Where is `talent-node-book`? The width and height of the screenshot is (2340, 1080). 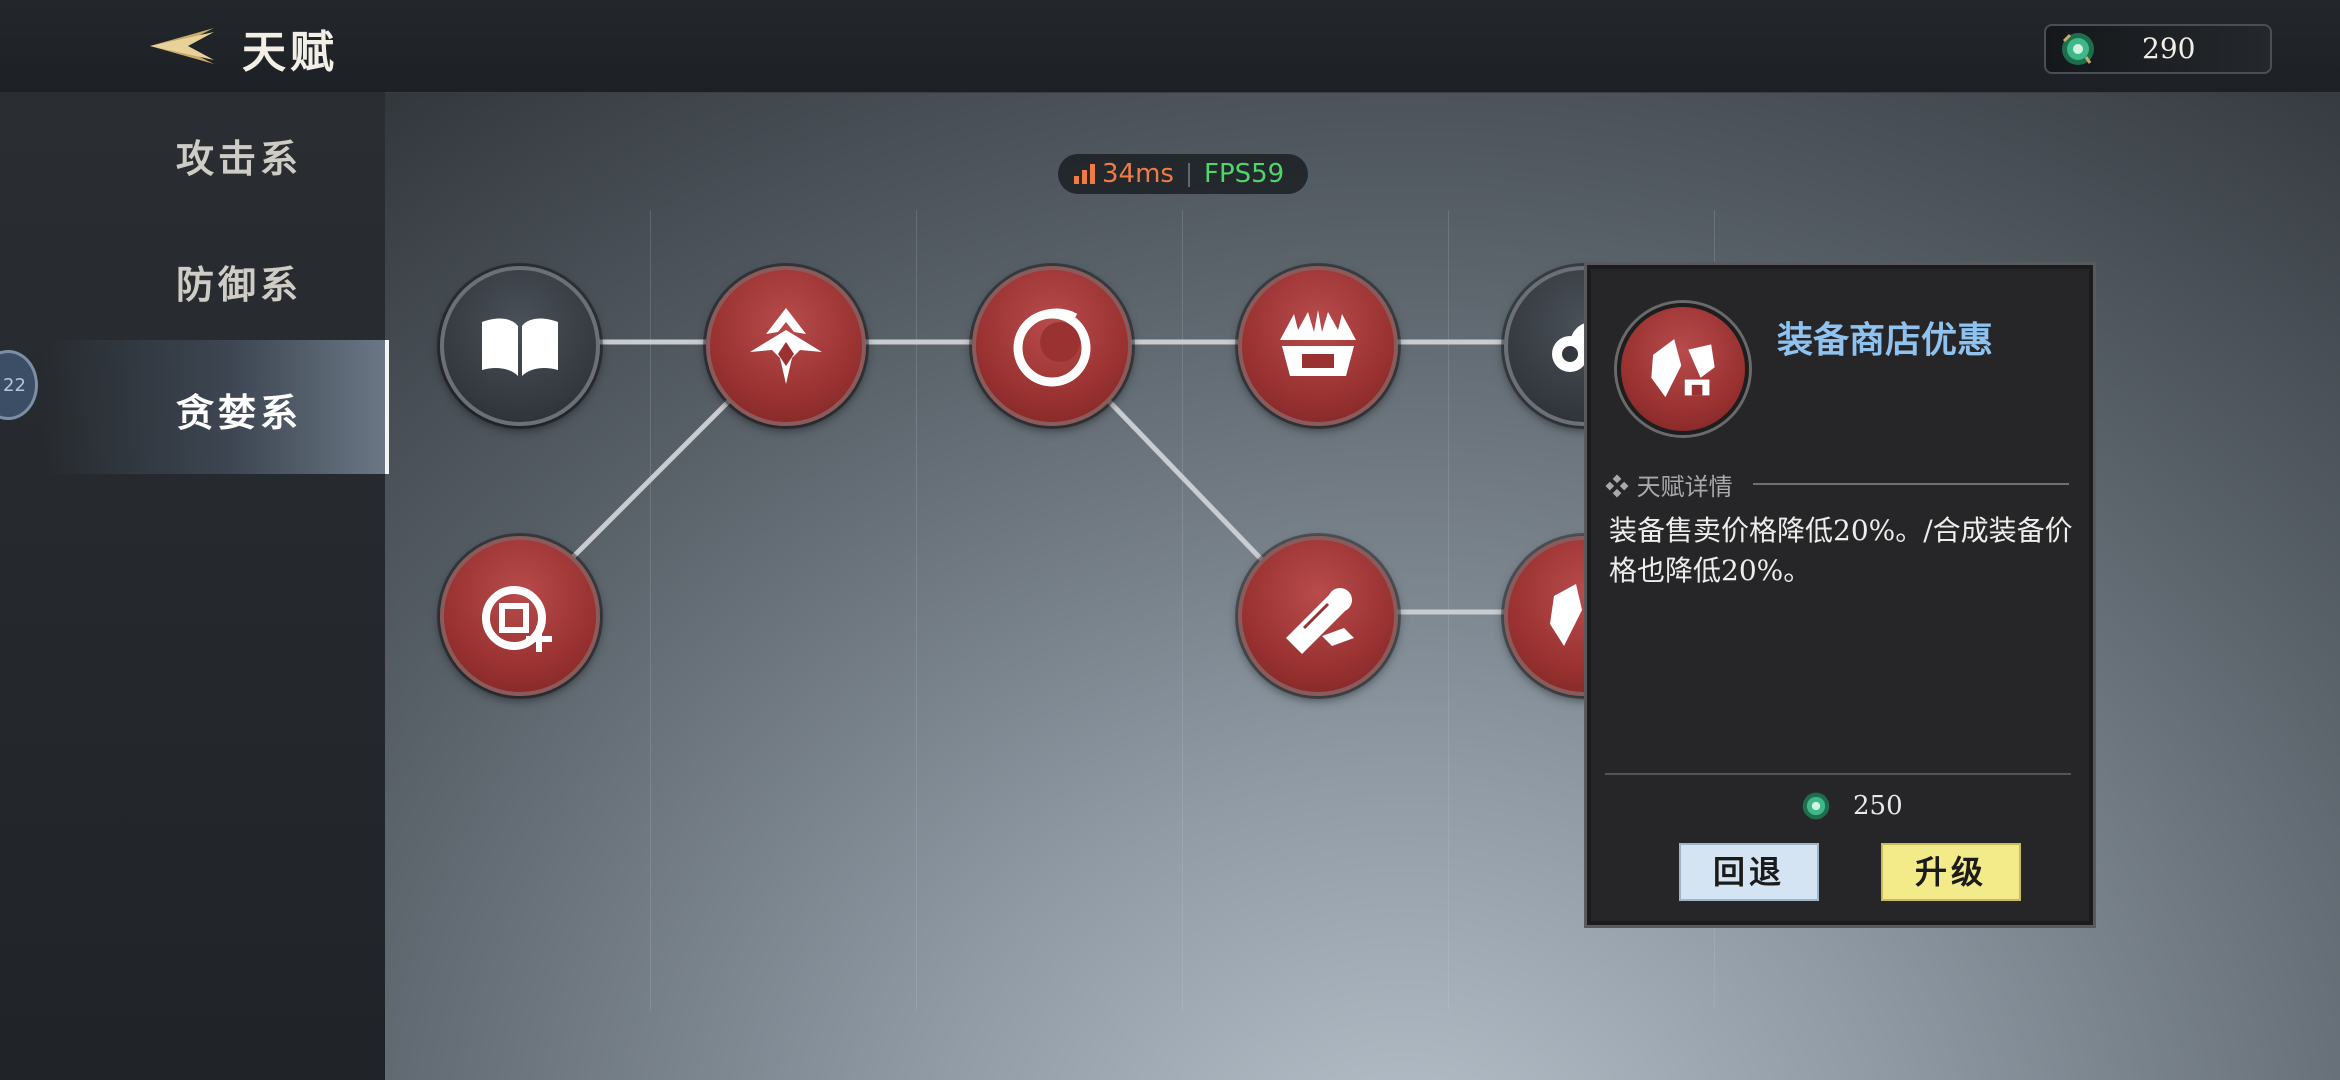
talent-node-book is located at coordinates (520, 346).